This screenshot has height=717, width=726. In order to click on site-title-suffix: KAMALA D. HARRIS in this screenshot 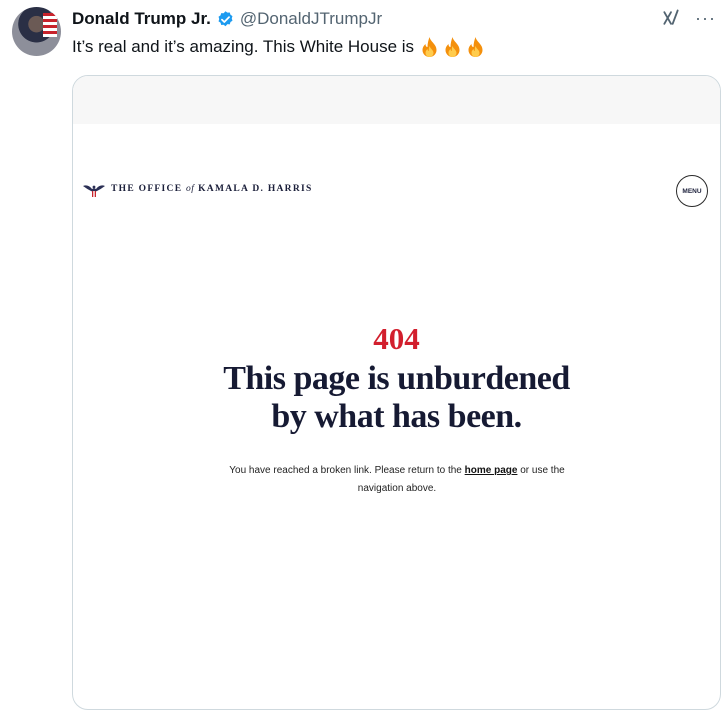, I will do `click(255, 189)`.